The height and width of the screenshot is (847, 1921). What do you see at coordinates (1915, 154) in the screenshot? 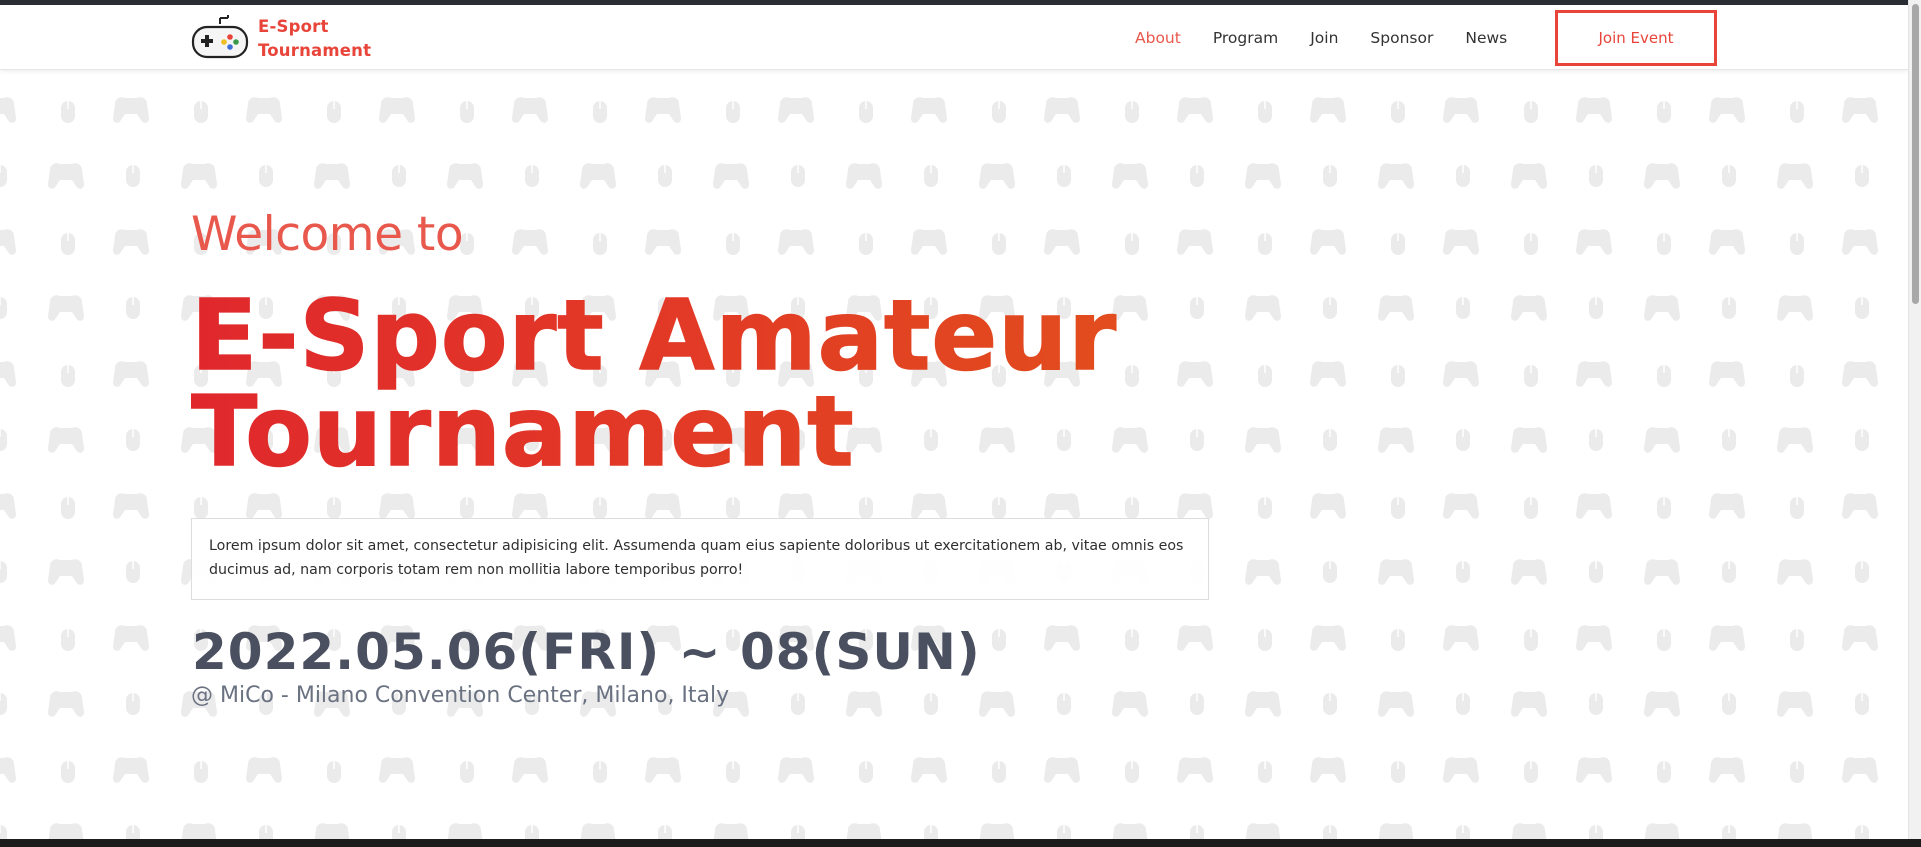
I see `scrollbar-thumb` at bounding box center [1915, 154].